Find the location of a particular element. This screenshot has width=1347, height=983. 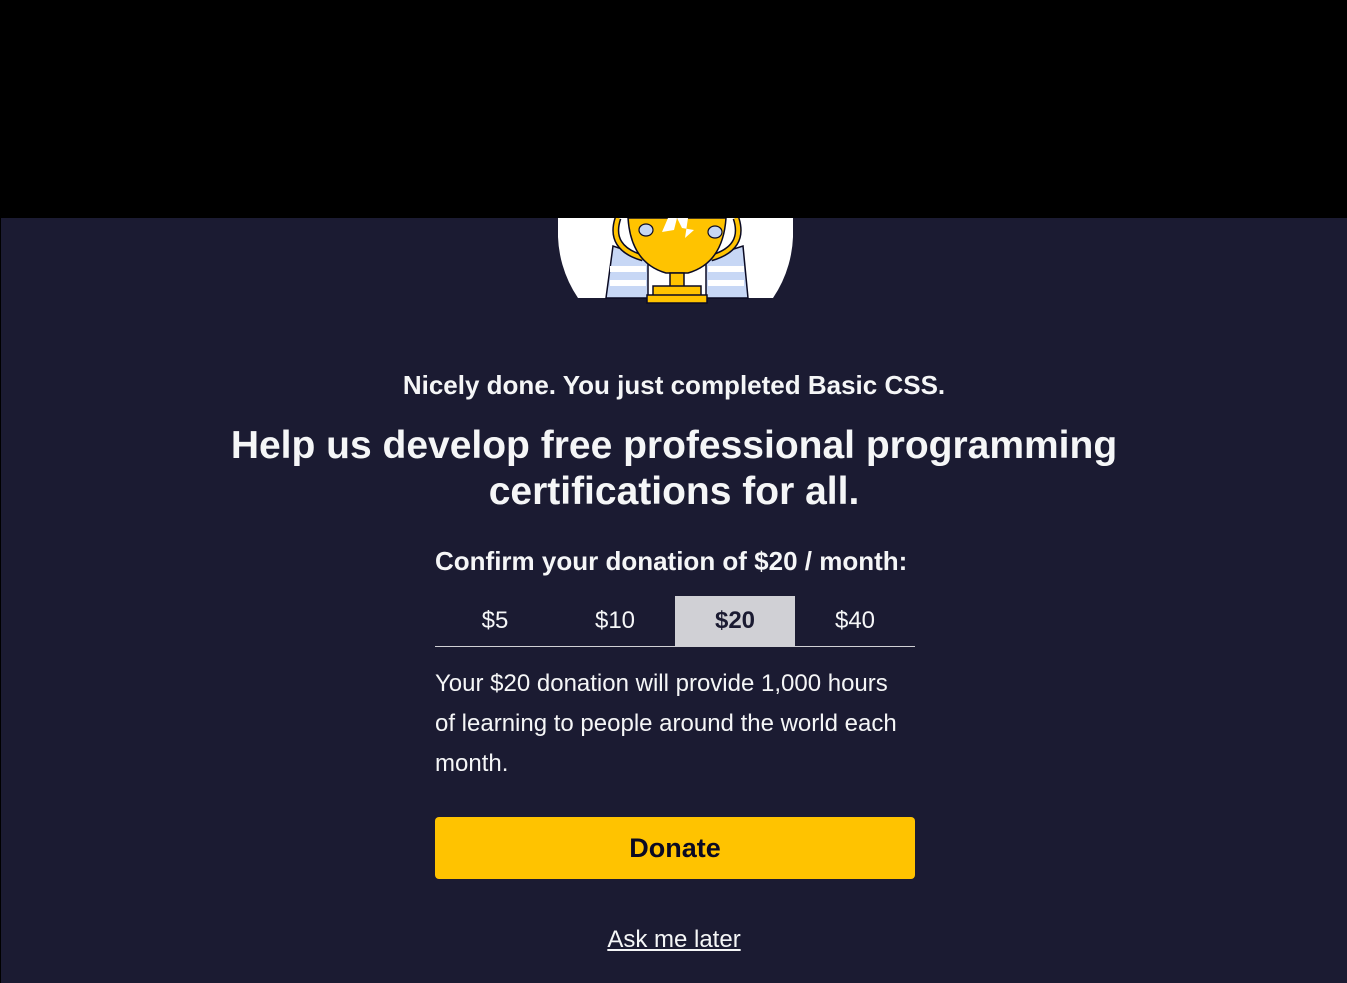

trophy-illustration-icon is located at coordinates (675, 262).